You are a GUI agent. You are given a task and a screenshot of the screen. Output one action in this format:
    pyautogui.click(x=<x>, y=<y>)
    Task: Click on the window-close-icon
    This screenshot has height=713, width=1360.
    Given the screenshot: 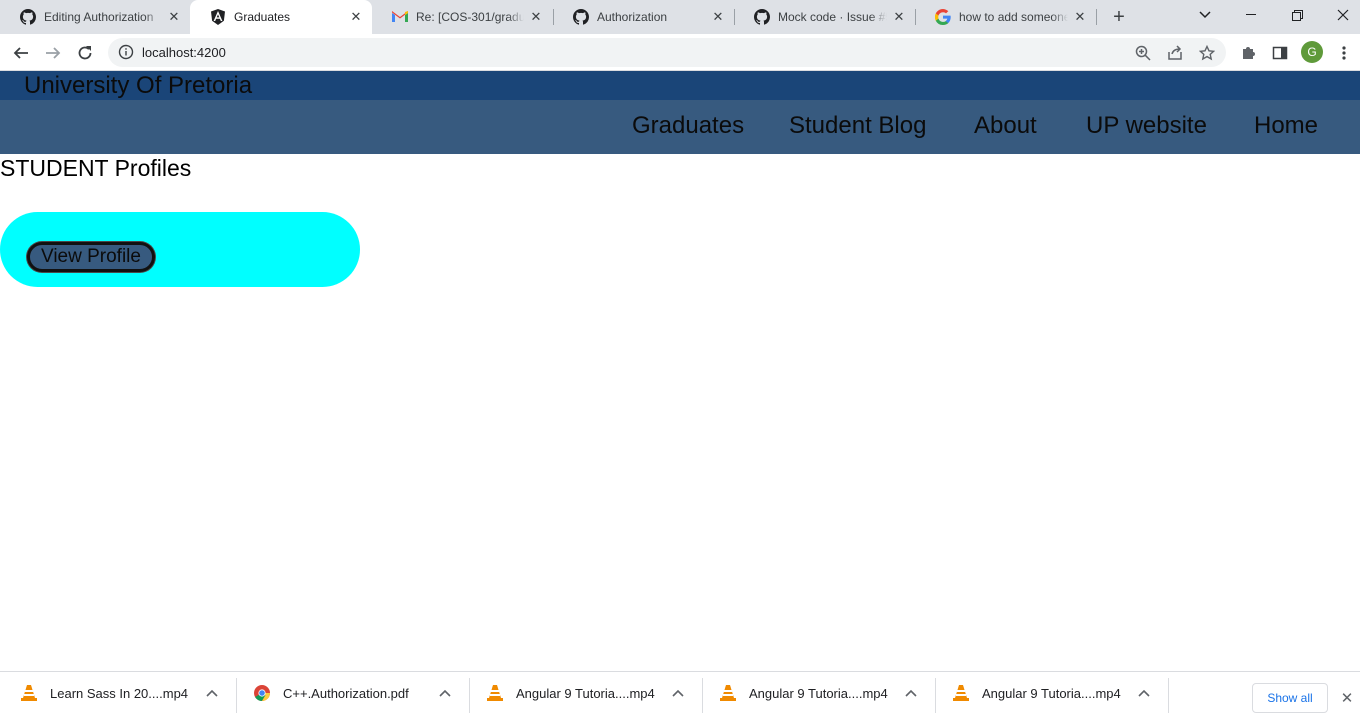 What is the action you would take?
    pyautogui.click(x=1340, y=15)
    